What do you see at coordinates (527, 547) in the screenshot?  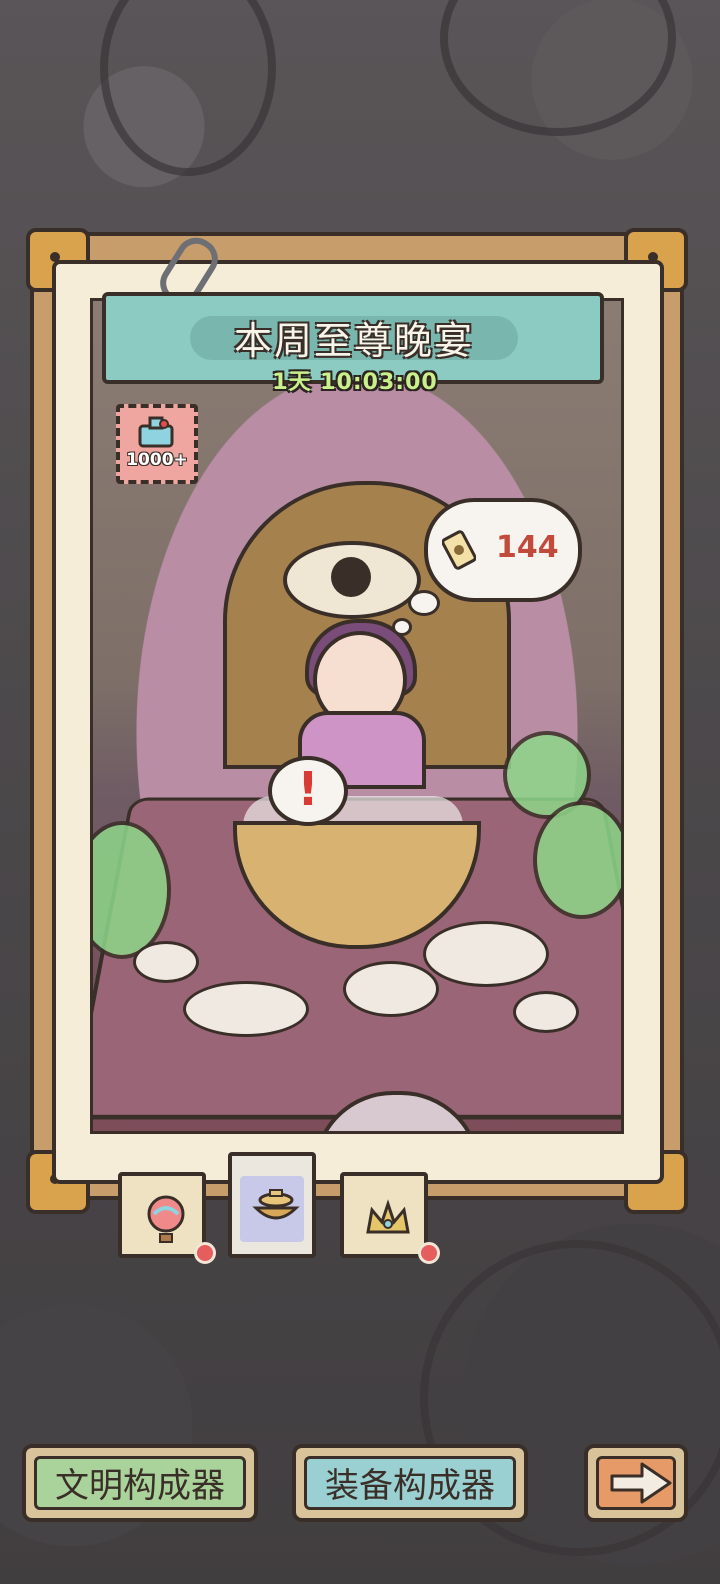 I see `bubble-count: 144` at bounding box center [527, 547].